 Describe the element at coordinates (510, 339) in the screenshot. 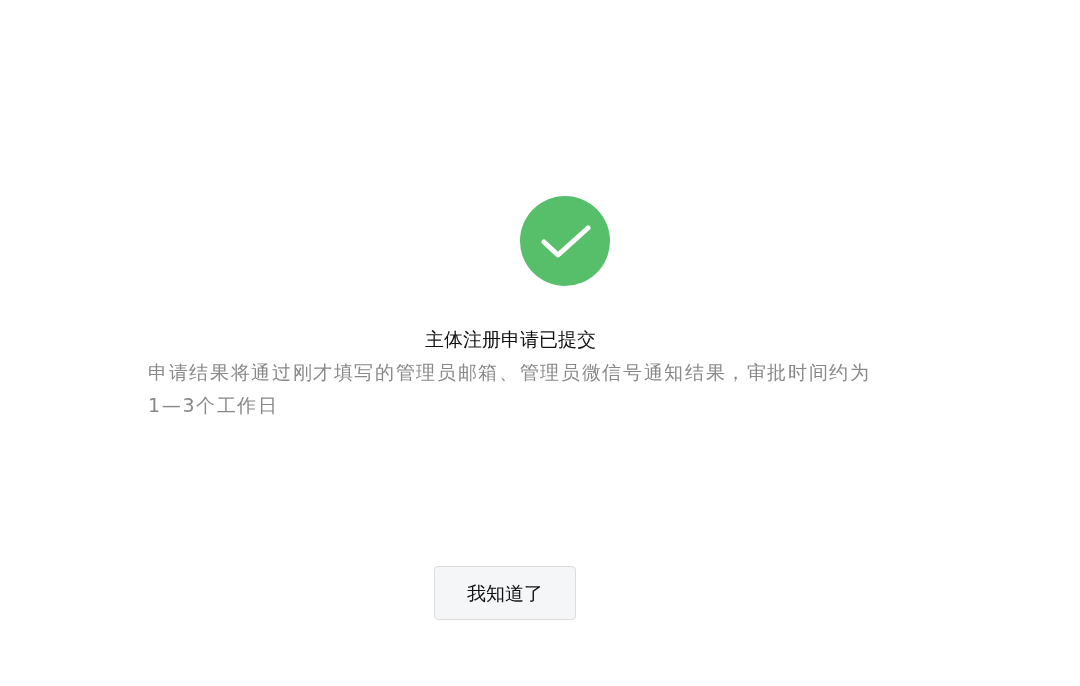

I see `result-title: 主体注册申请已提交` at that location.